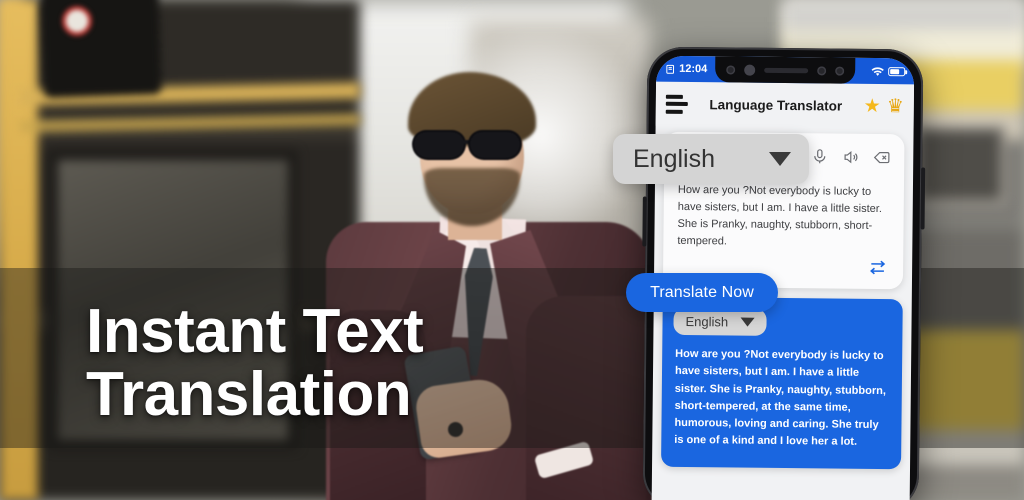  What do you see at coordinates (255, 331) in the screenshot?
I see `headline-line-1: Instant Text` at bounding box center [255, 331].